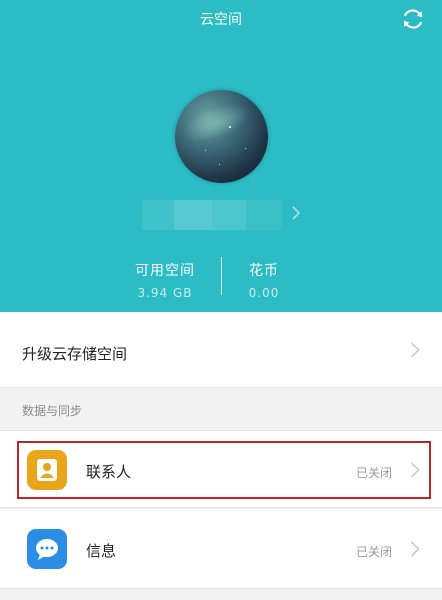  Describe the element at coordinates (216, 123) in the screenshot. I see `avatar-aurora` at that location.